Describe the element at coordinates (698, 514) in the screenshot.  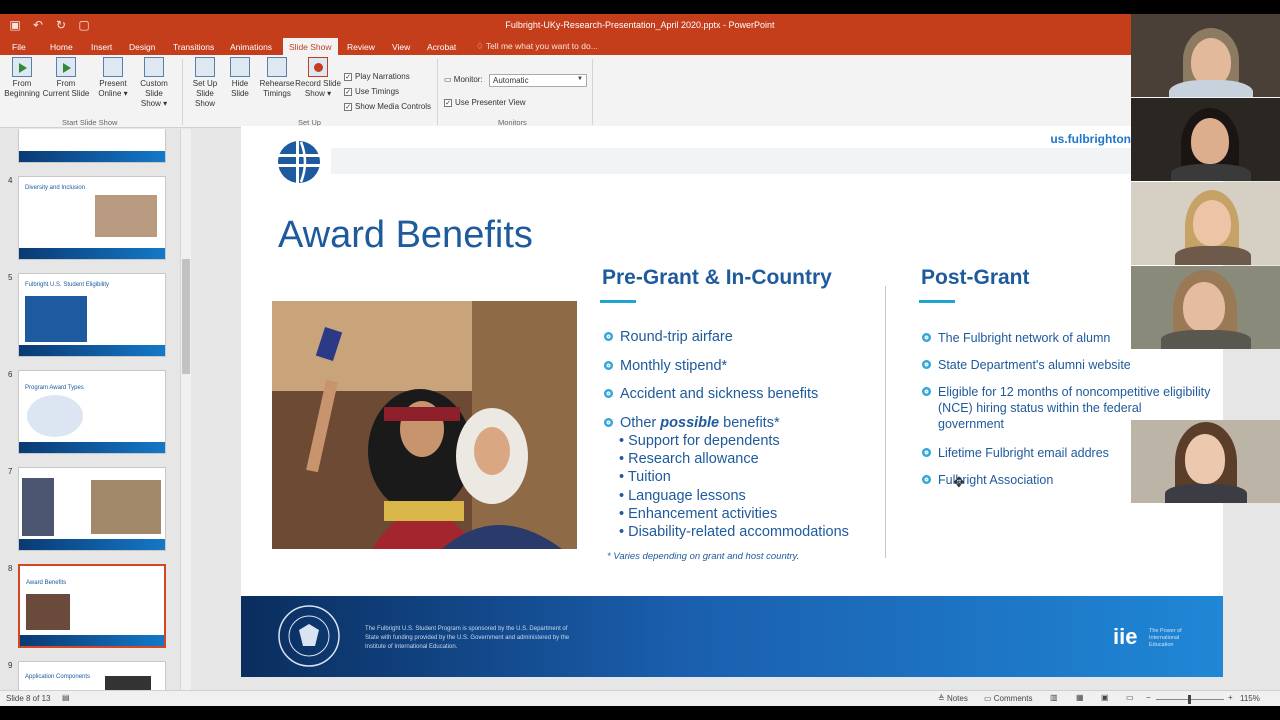
I see `sub-benefit-item: • Enhancement activities` at that location.